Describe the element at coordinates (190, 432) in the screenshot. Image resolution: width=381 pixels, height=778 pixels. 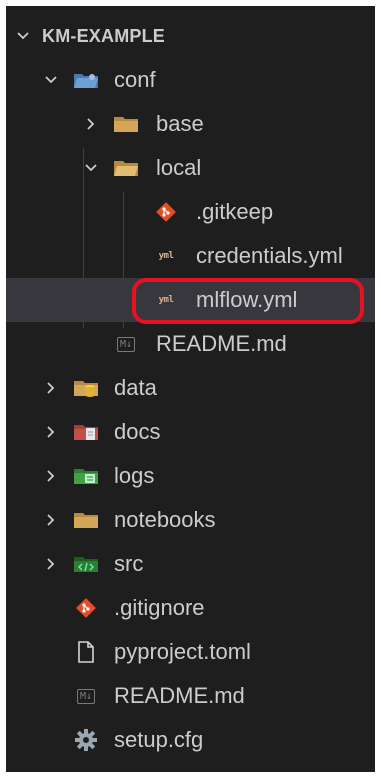
I see `tree-item-docs: docs` at that location.